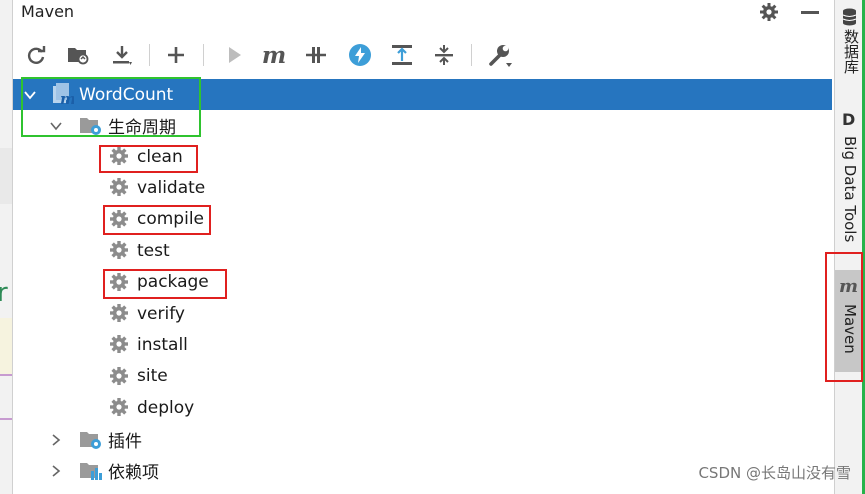 The image size is (865, 494). What do you see at coordinates (422, 250) in the screenshot?
I see `tree-row-goal-test: test` at bounding box center [422, 250].